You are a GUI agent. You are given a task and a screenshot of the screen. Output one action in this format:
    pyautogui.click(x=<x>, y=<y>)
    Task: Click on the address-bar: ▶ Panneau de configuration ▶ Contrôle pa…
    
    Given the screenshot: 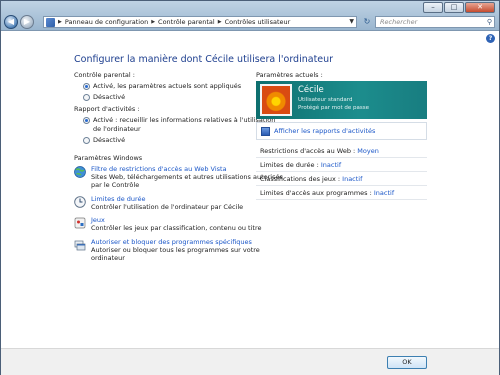 What is the action you would take?
    pyautogui.click(x=200, y=22)
    